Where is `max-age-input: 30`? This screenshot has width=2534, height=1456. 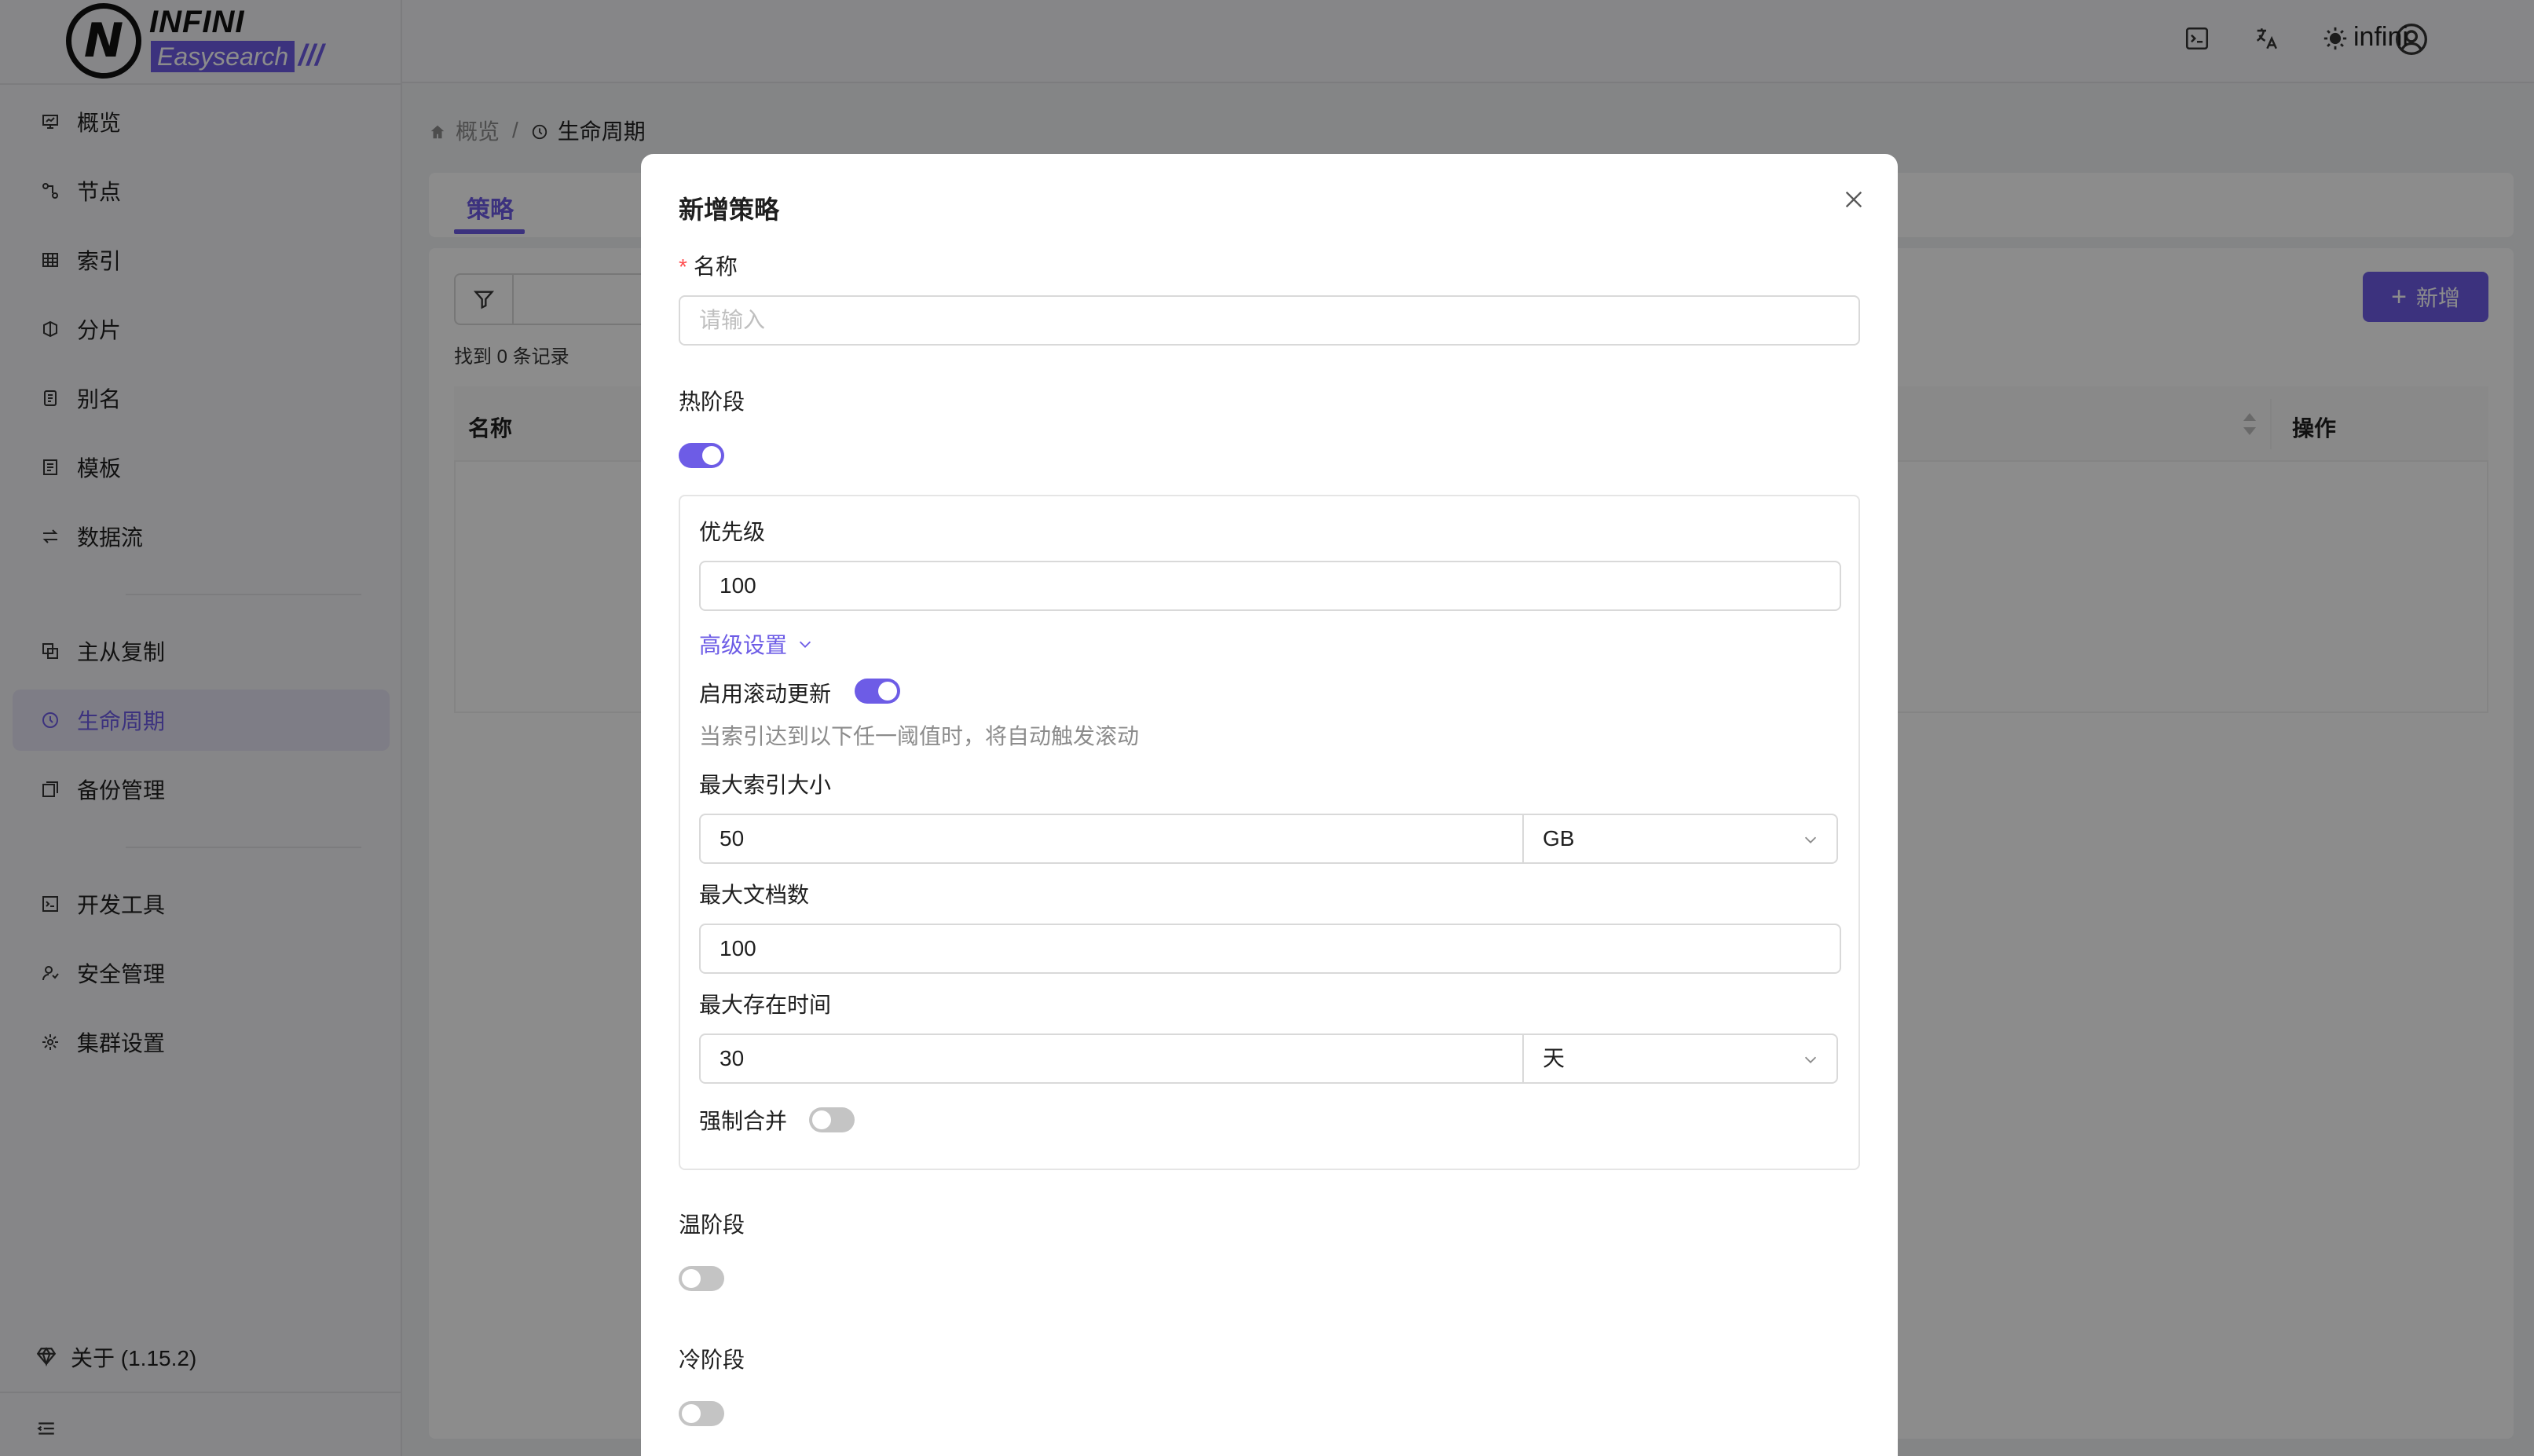
max-age-input: 30 is located at coordinates (1113, 1058).